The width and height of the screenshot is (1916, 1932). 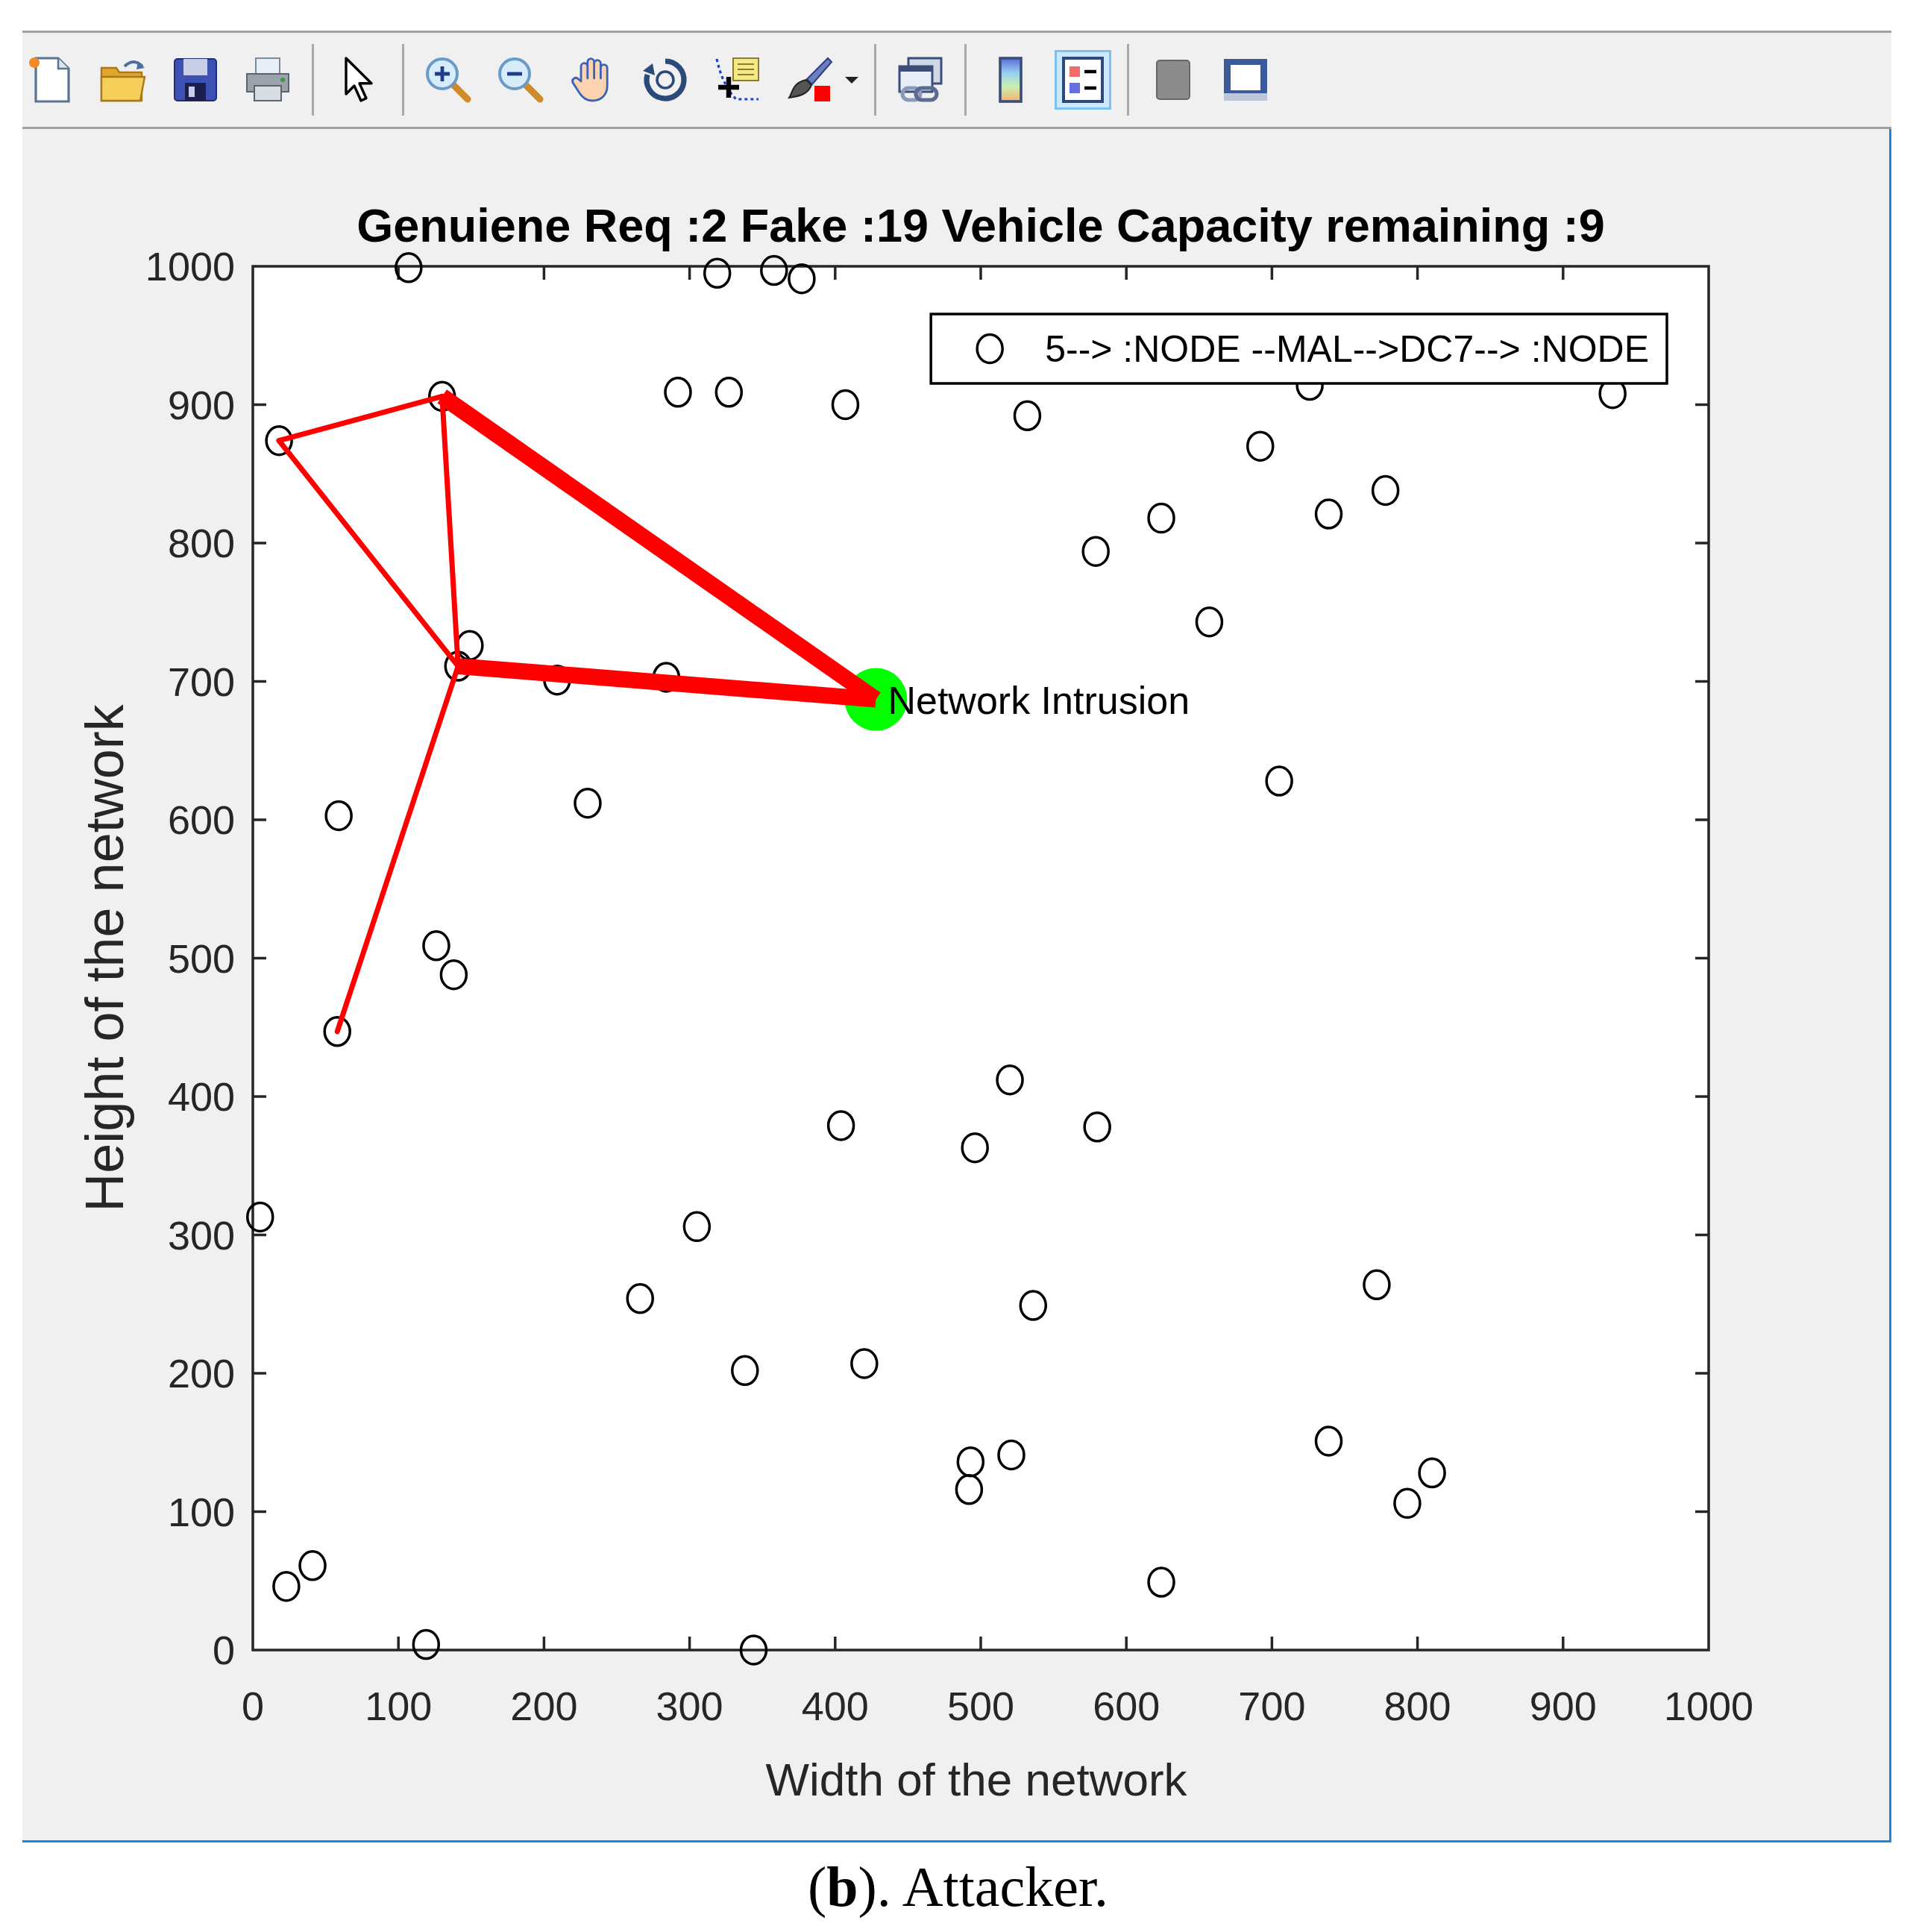 What do you see at coordinates (399, 1706) in the screenshot?
I see `x-tick-label: 100` at bounding box center [399, 1706].